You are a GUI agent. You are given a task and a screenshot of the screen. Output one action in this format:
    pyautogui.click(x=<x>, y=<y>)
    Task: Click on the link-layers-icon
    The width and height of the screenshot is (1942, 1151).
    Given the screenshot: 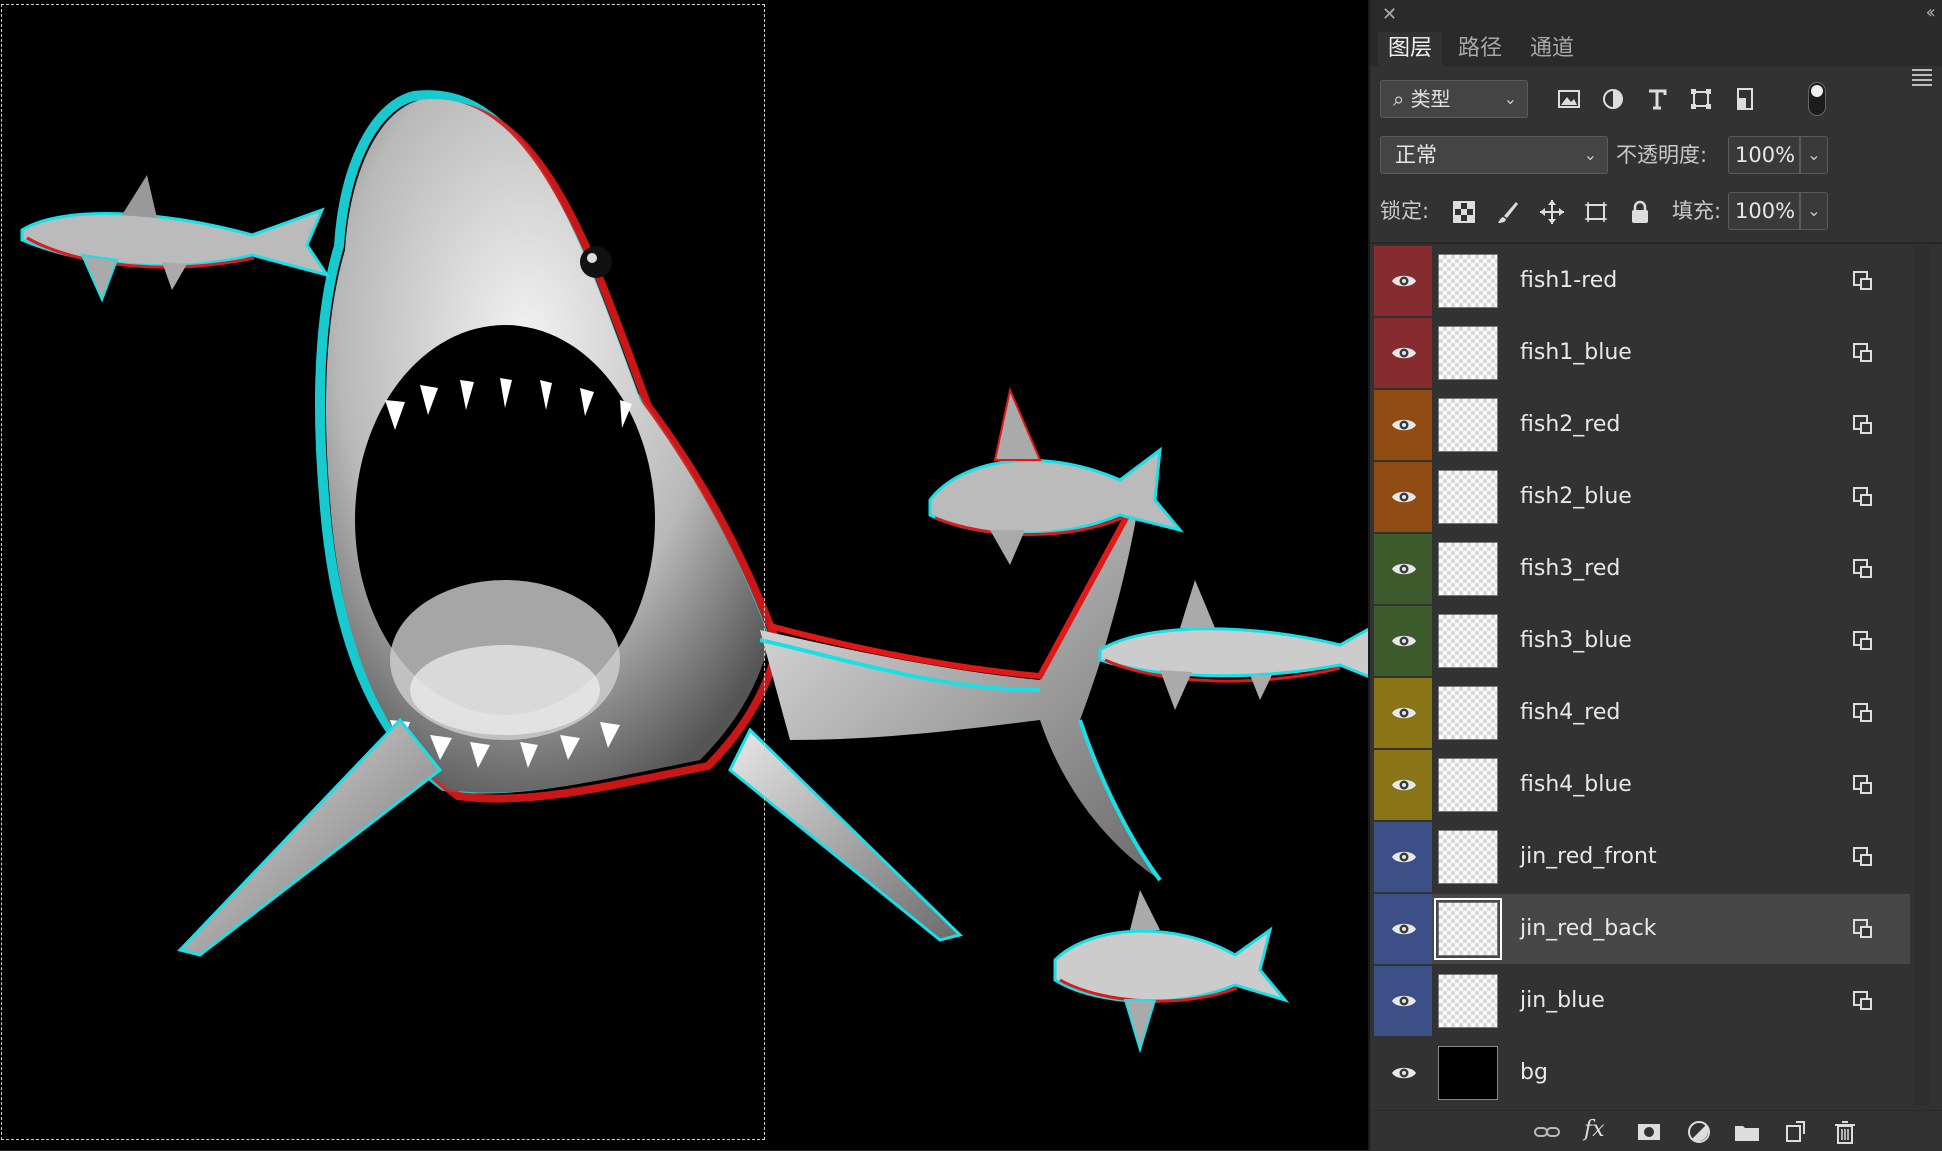 What is the action you would take?
    pyautogui.click(x=1547, y=1132)
    